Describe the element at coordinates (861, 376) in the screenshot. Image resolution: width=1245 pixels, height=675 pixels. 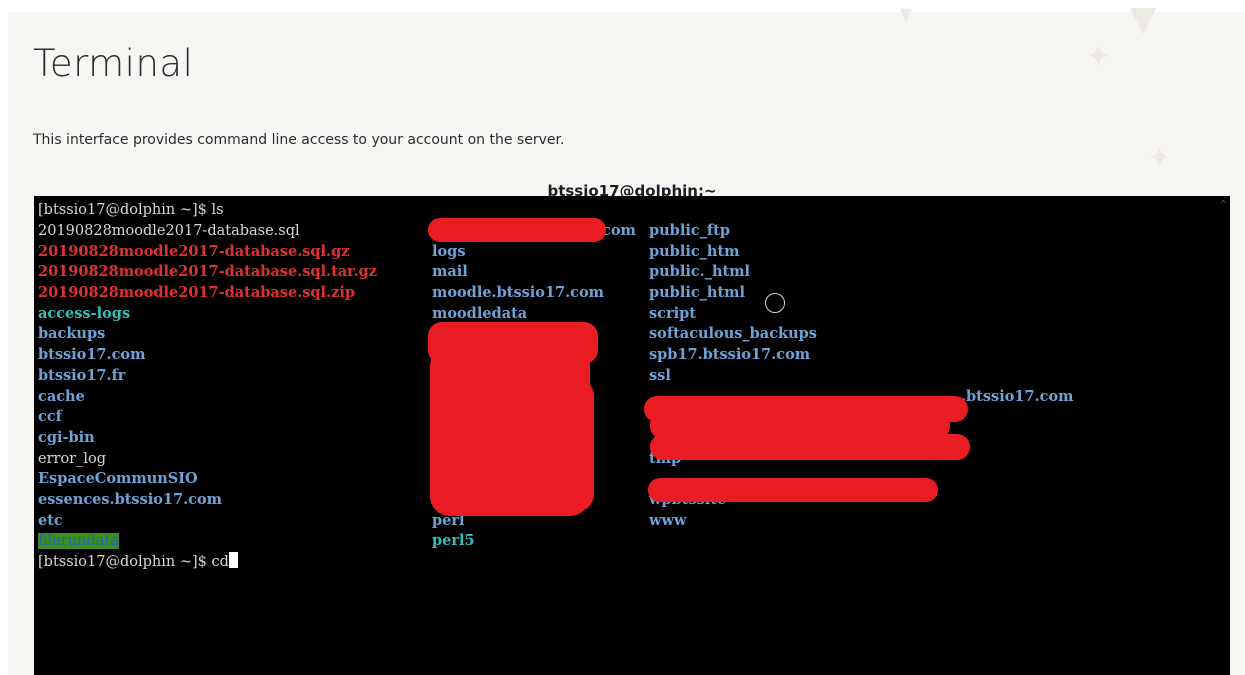
I see `ls-entry: ssl` at that location.